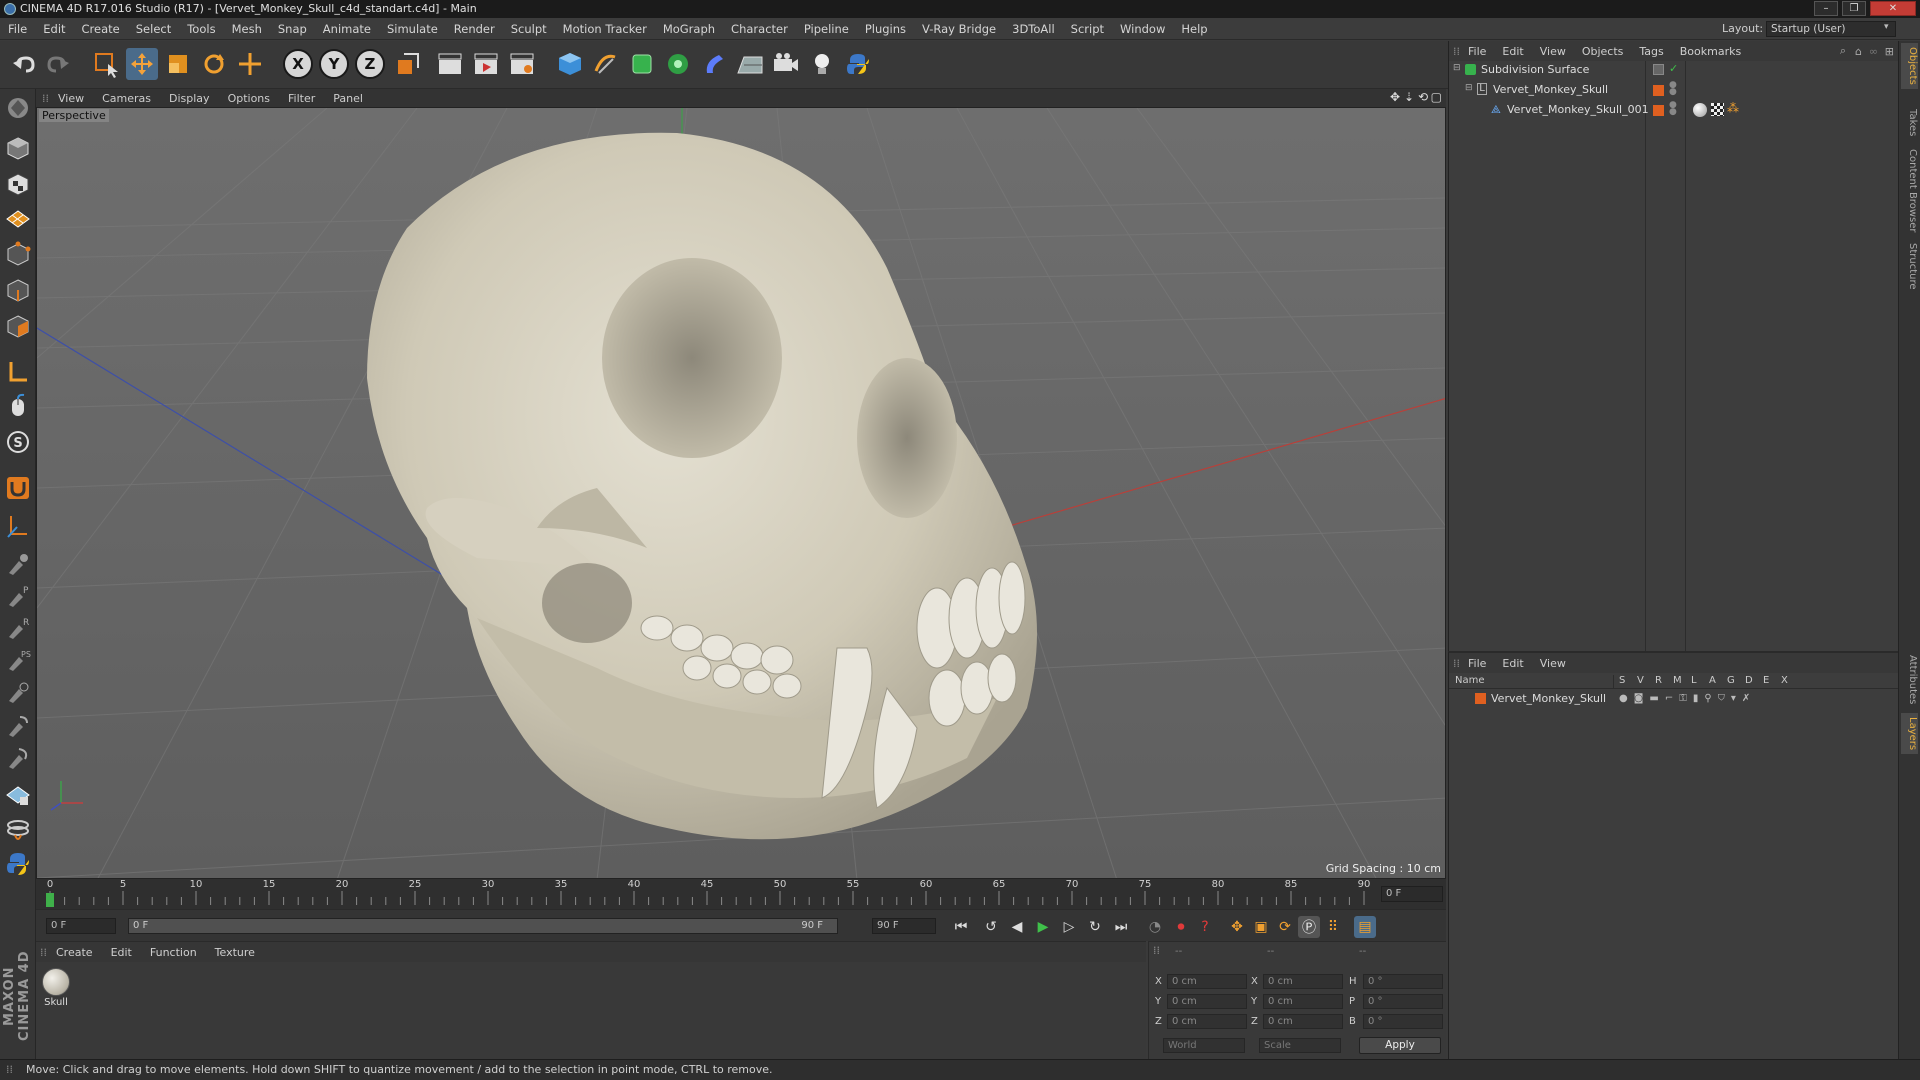  Describe the element at coordinates (1553, 51) in the screenshot. I see `object-menu-view: View` at that location.